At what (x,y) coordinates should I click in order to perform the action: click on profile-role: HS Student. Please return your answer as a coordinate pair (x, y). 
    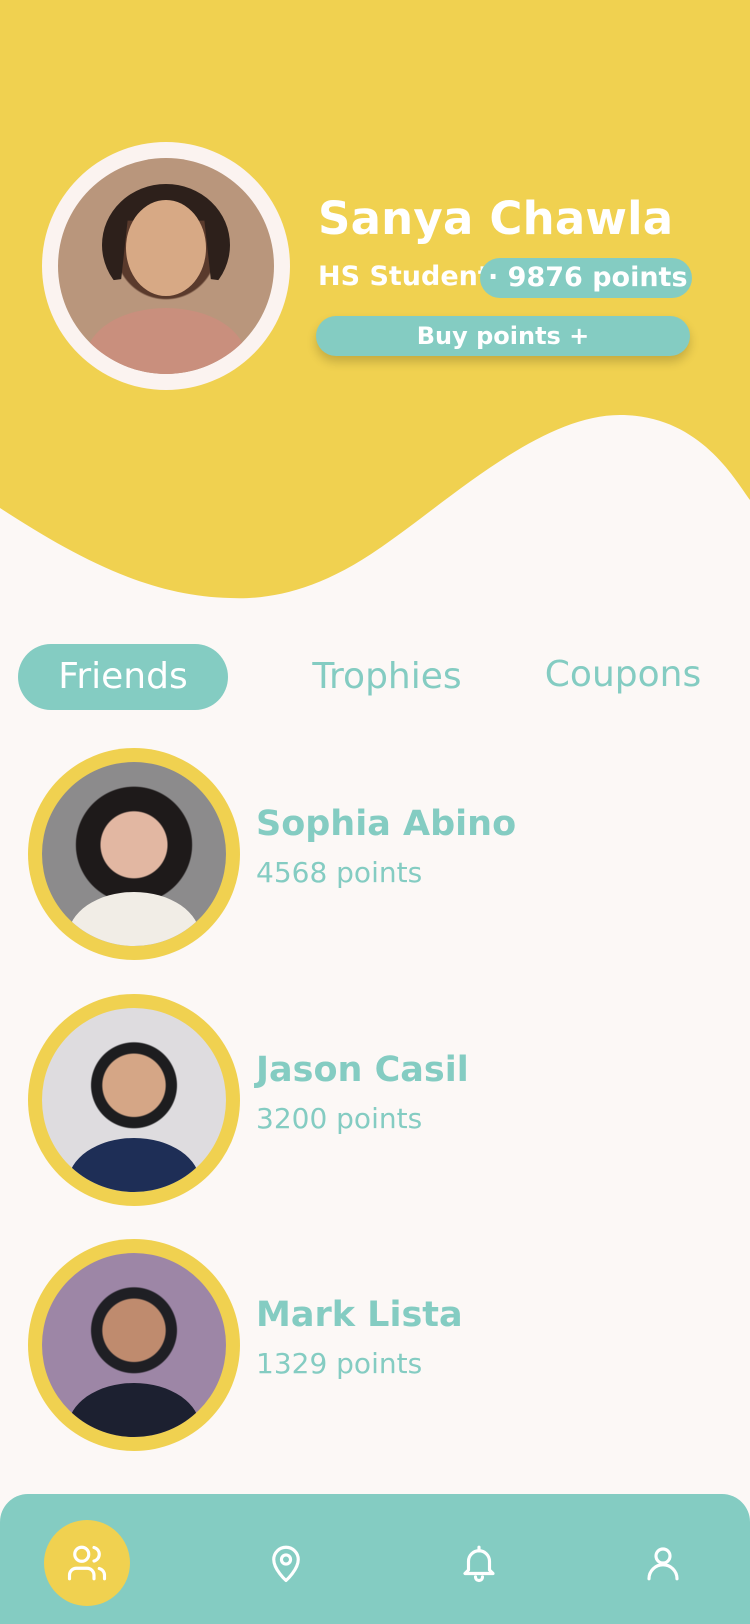
    Looking at the image, I should click on (404, 276).